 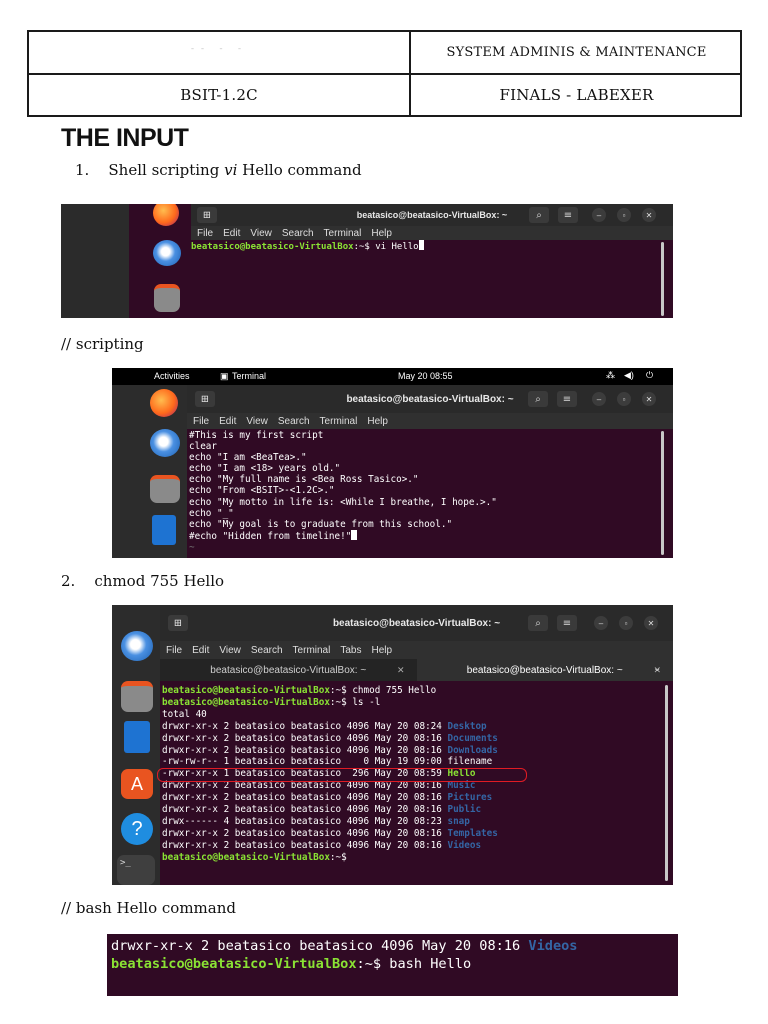 I want to click on app-name-label: Terminal, so click(x=249, y=376).